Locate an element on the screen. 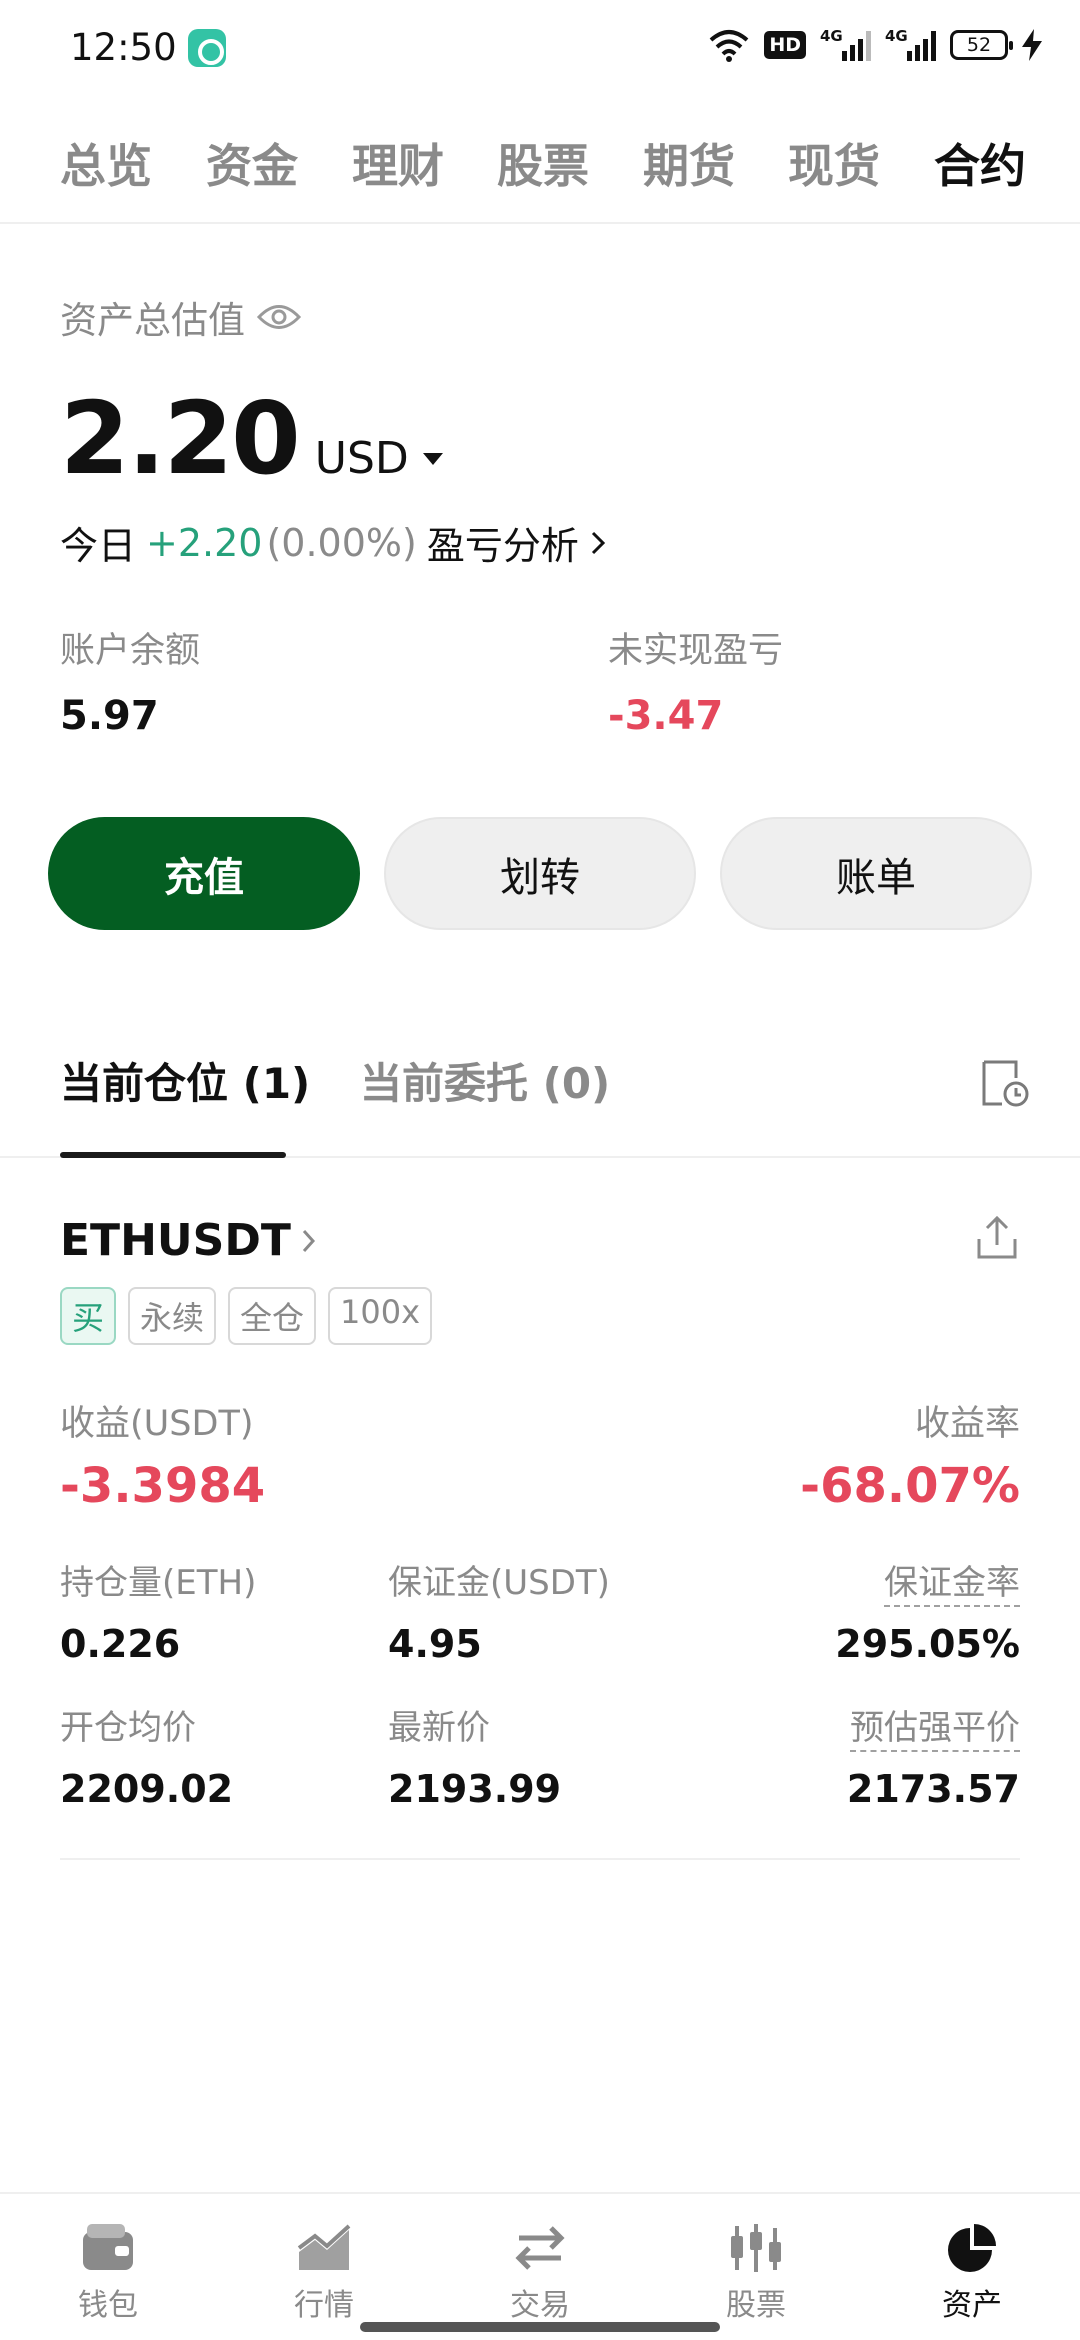 This screenshot has width=1080, height=2340. pnl-analysis-link: 盈亏分析 is located at coordinates (503, 542).